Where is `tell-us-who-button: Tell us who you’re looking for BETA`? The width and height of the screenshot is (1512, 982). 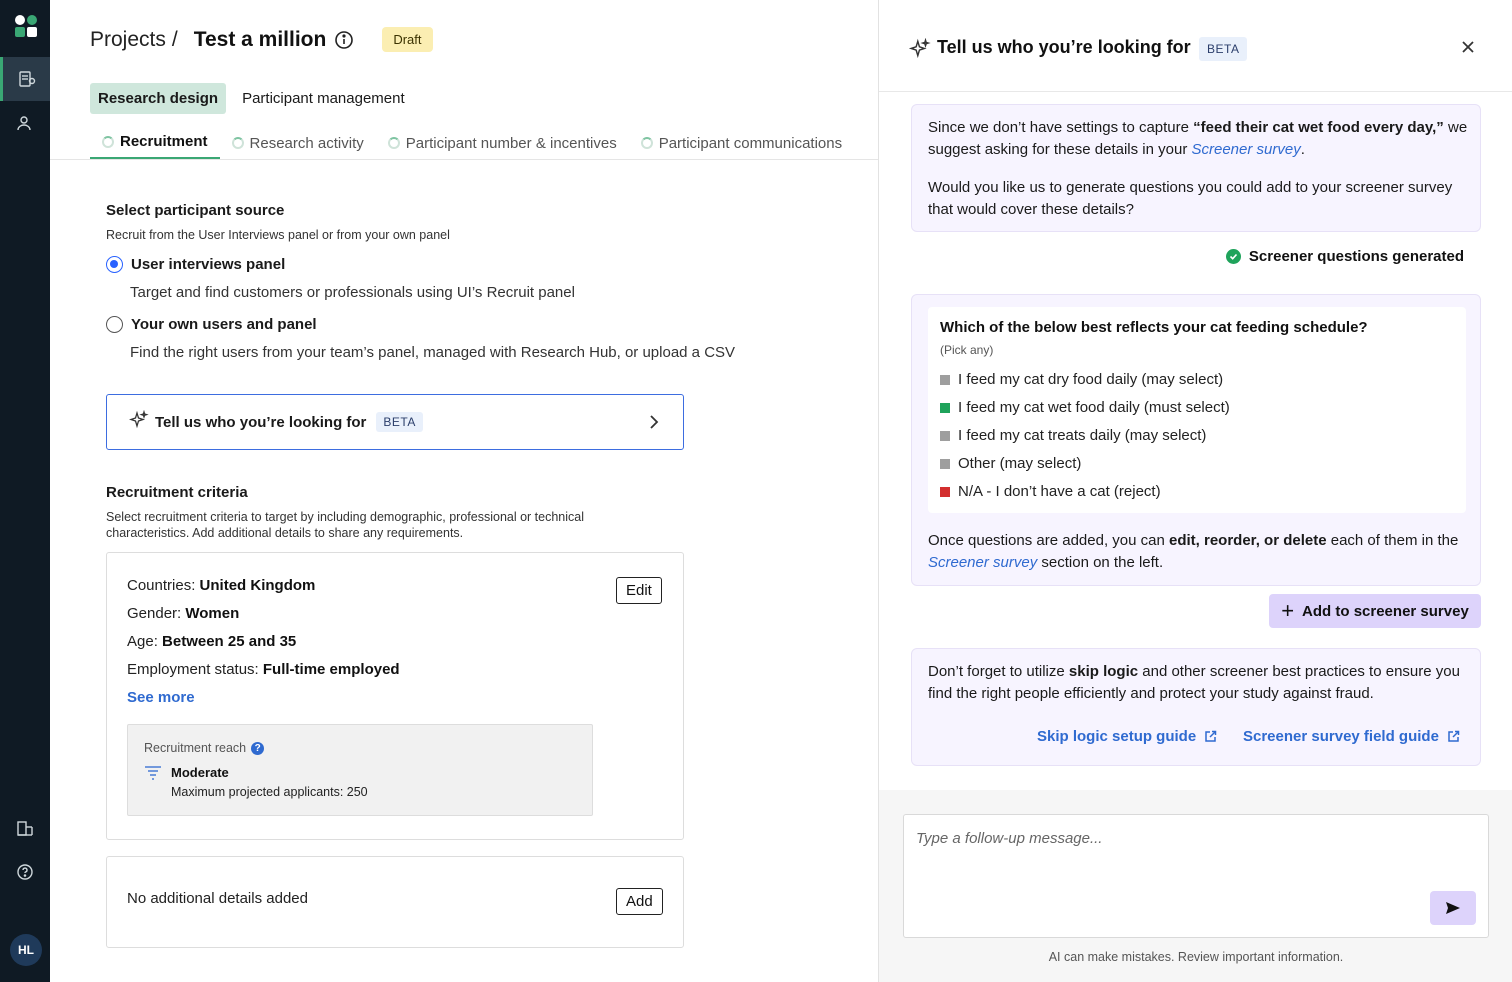
tell-us-who-button: Tell us who you’re looking for BETA is located at coordinates (395, 422).